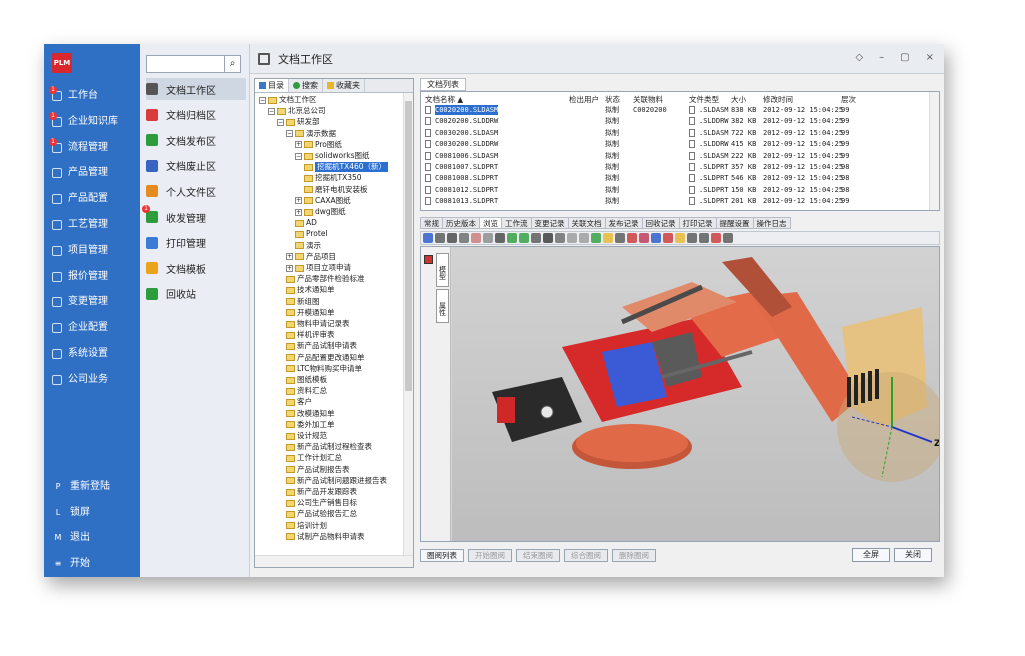 Image resolution: width=1025 pixels, height=656 pixels. Describe the element at coordinates (324, 369) in the screenshot. I see `tree-node: LTC物料购买申请单` at that location.